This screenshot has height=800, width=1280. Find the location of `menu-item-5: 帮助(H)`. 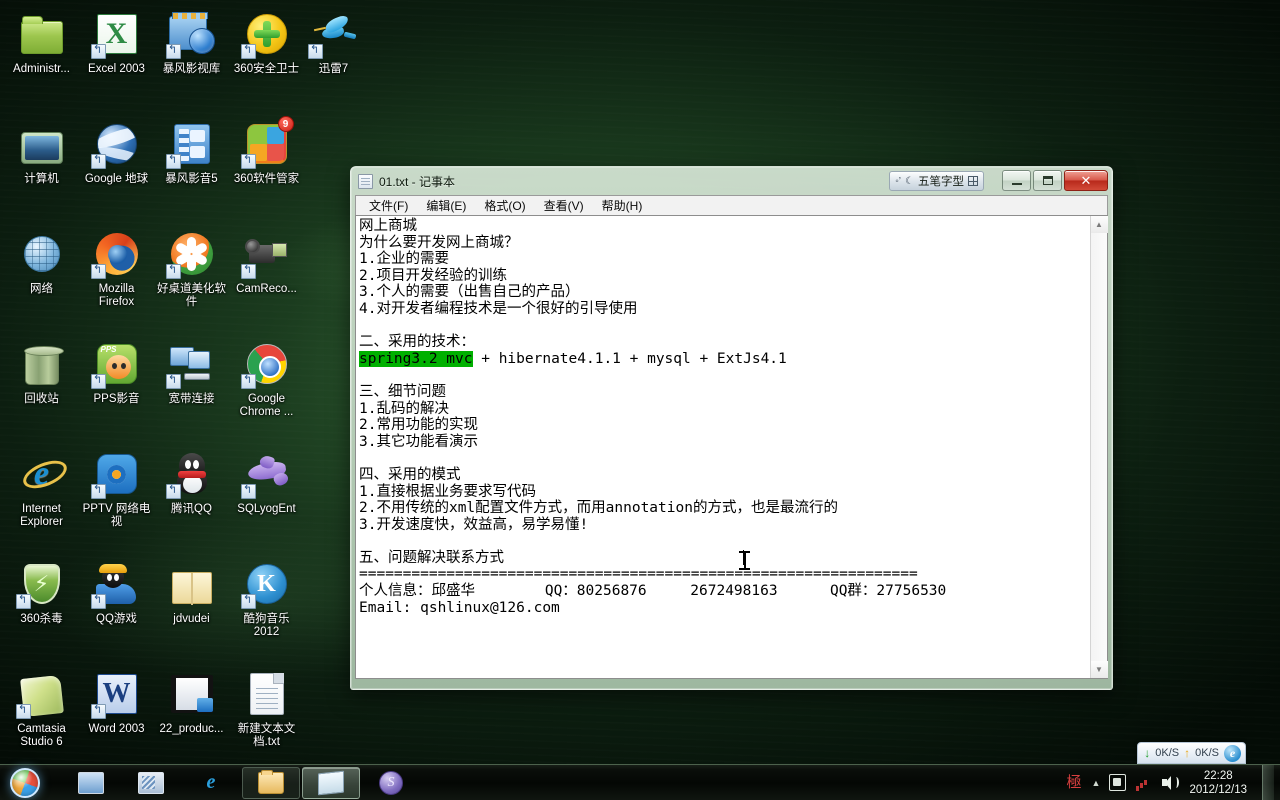

menu-item-5: 帮助(H) is located at coordinates (622, 206).